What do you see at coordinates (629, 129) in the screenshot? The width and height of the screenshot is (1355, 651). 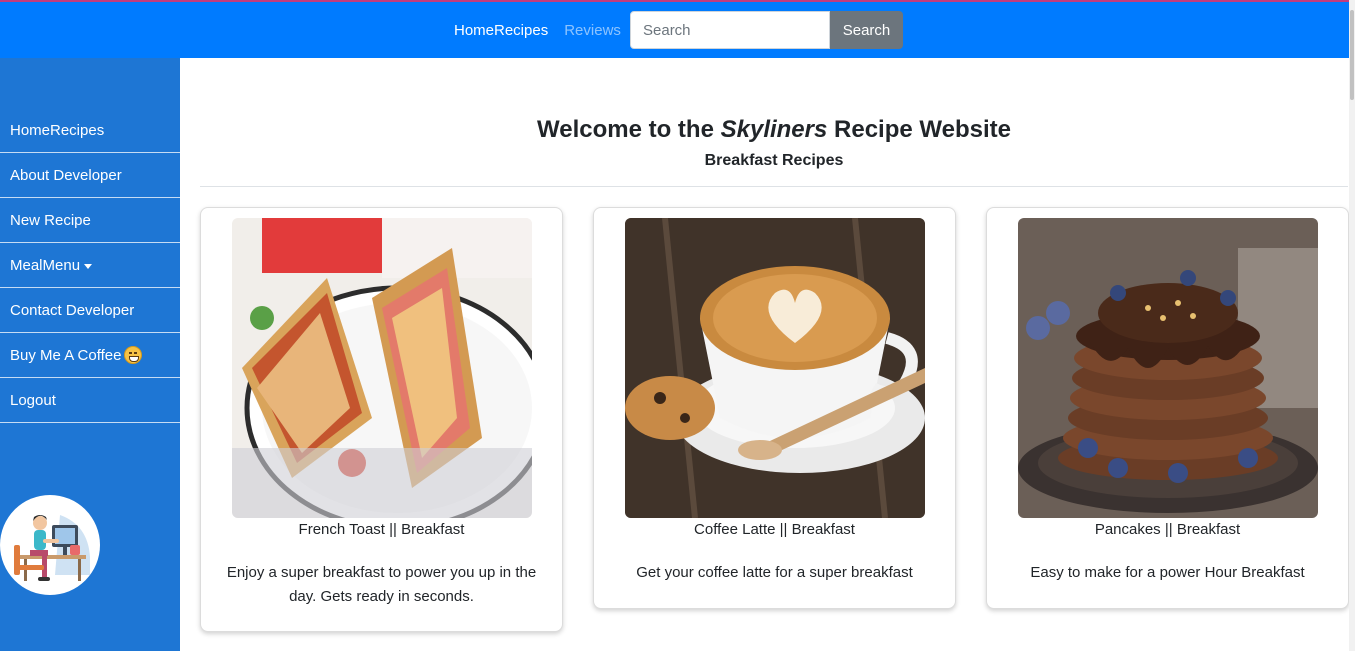 I see `page-title-prefix: Welcome to the` at bounding box center [629, 129].